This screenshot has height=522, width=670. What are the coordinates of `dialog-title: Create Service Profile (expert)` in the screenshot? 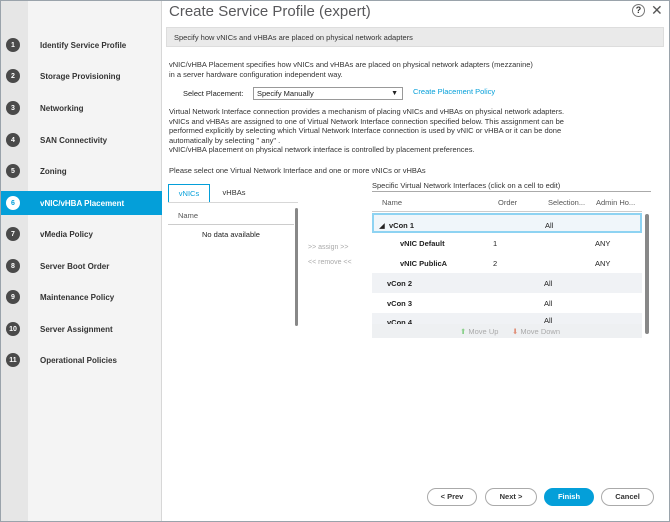 It's located at (270, 11).